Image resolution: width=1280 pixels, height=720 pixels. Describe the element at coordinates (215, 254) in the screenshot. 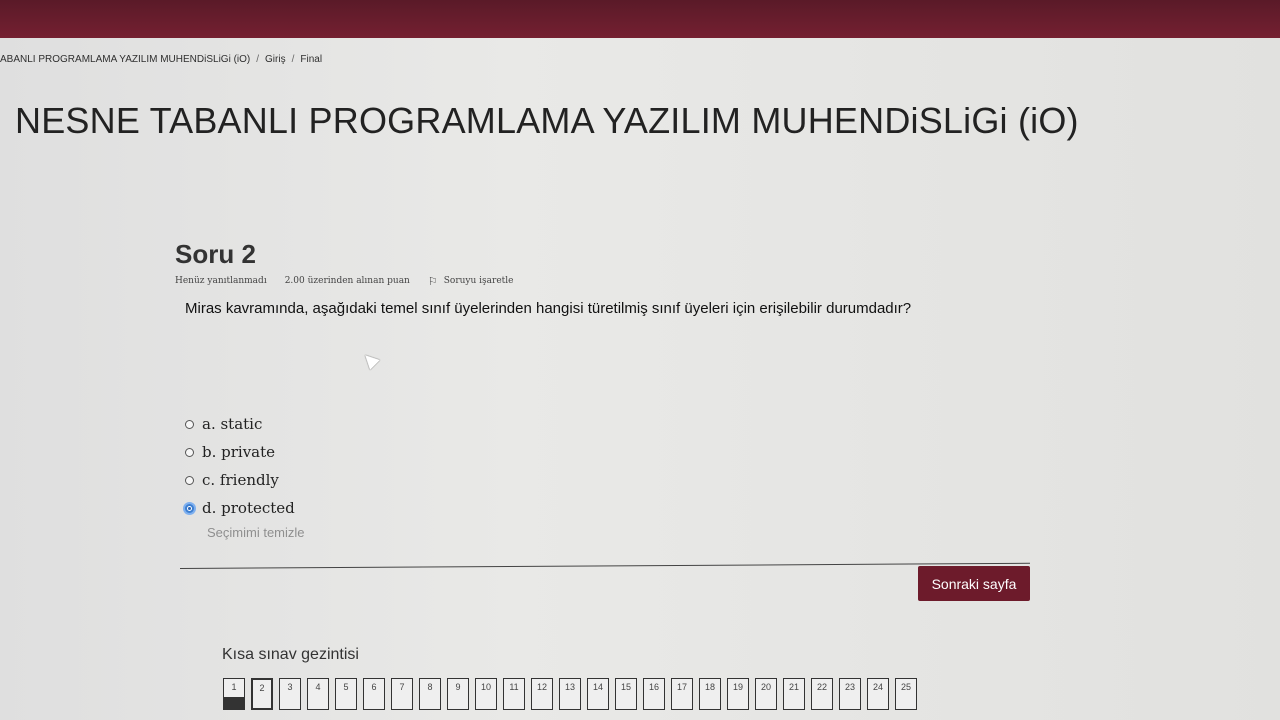

I see `question-title: Soru 2` at that location.